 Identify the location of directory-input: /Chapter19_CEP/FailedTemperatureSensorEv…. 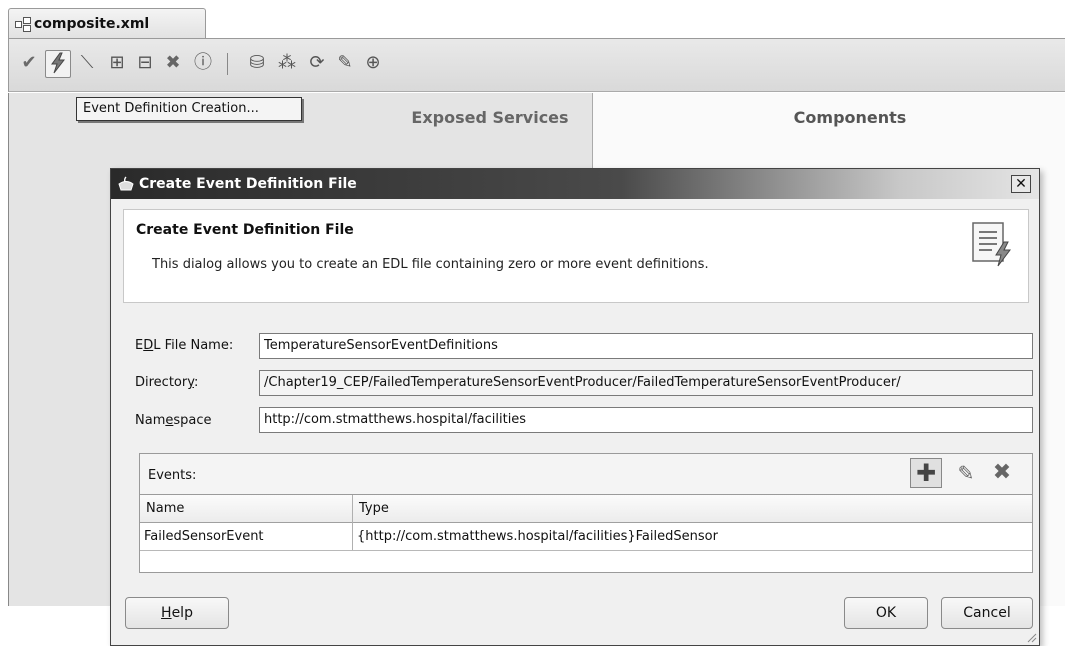
(646, 383).